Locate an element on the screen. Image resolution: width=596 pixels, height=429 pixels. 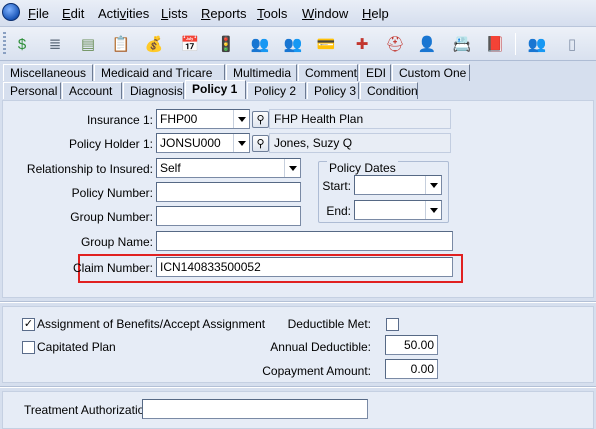
end-date-dropdown-button is located at coordinates (433, 210).